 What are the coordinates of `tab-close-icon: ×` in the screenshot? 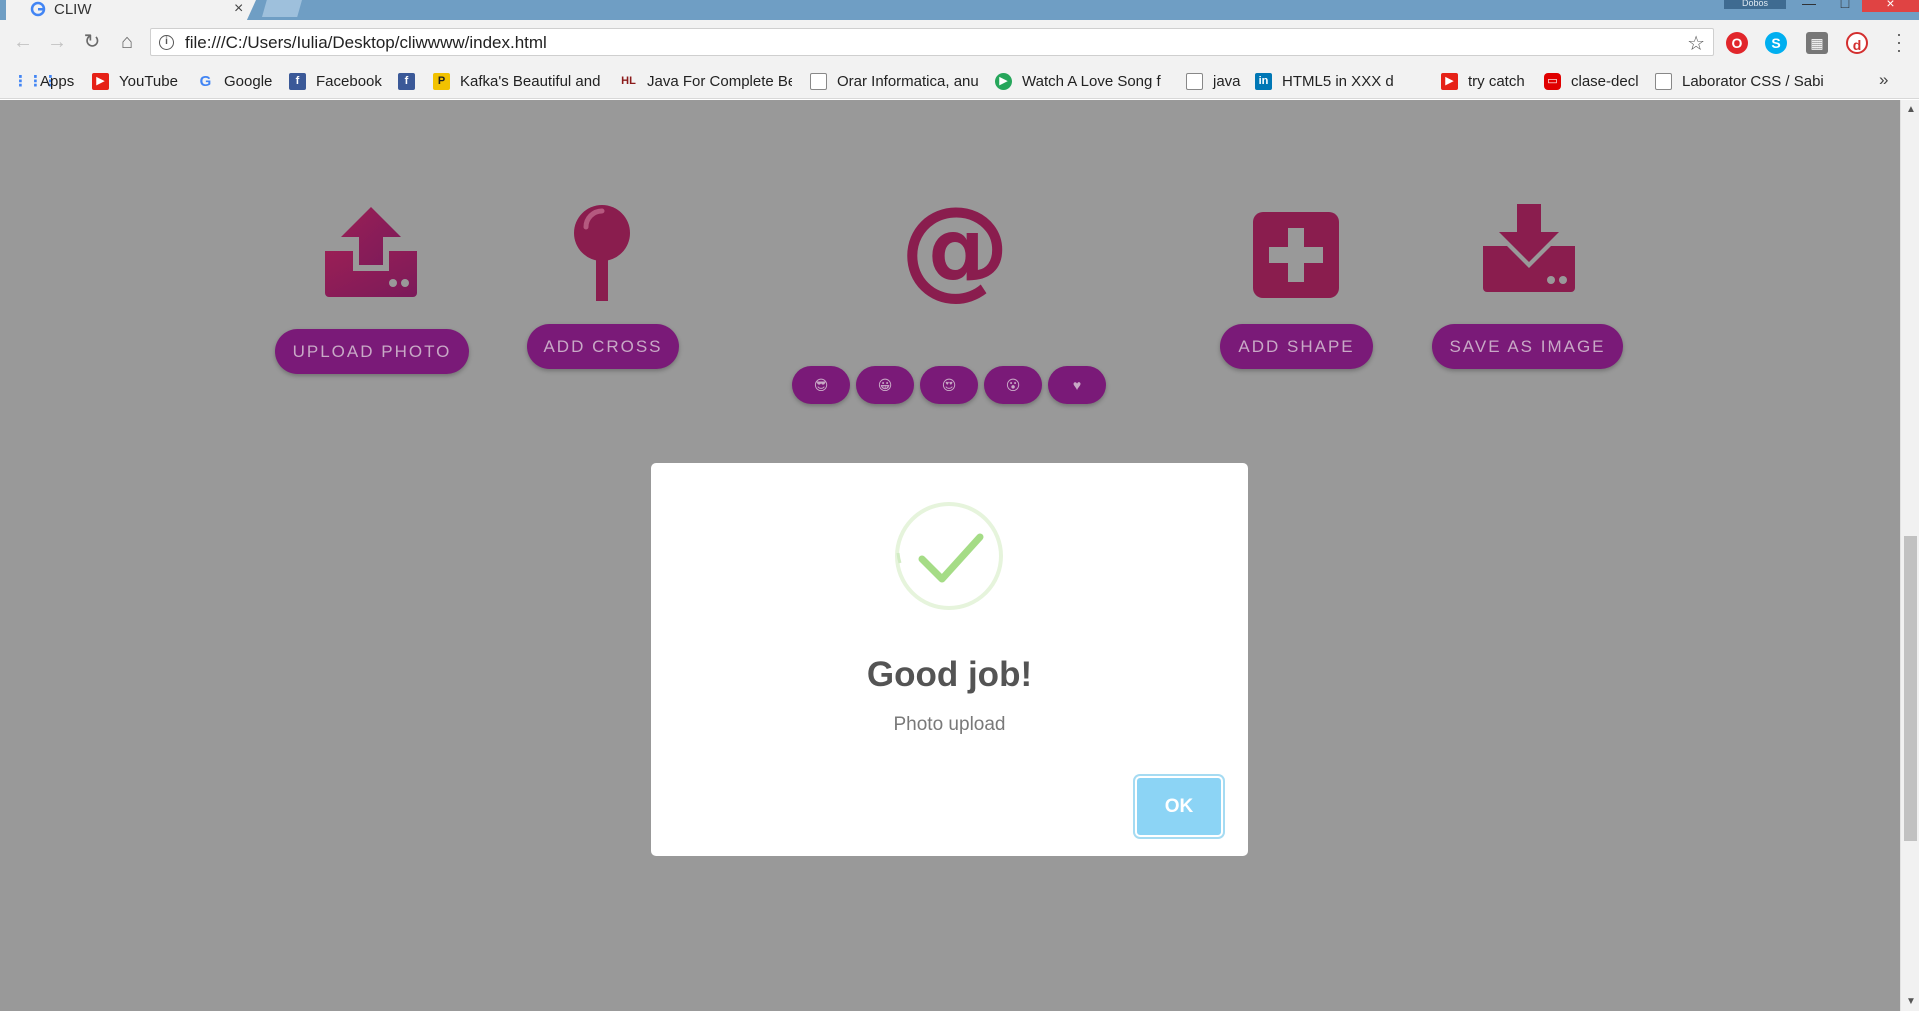 It's located at (238, 9).